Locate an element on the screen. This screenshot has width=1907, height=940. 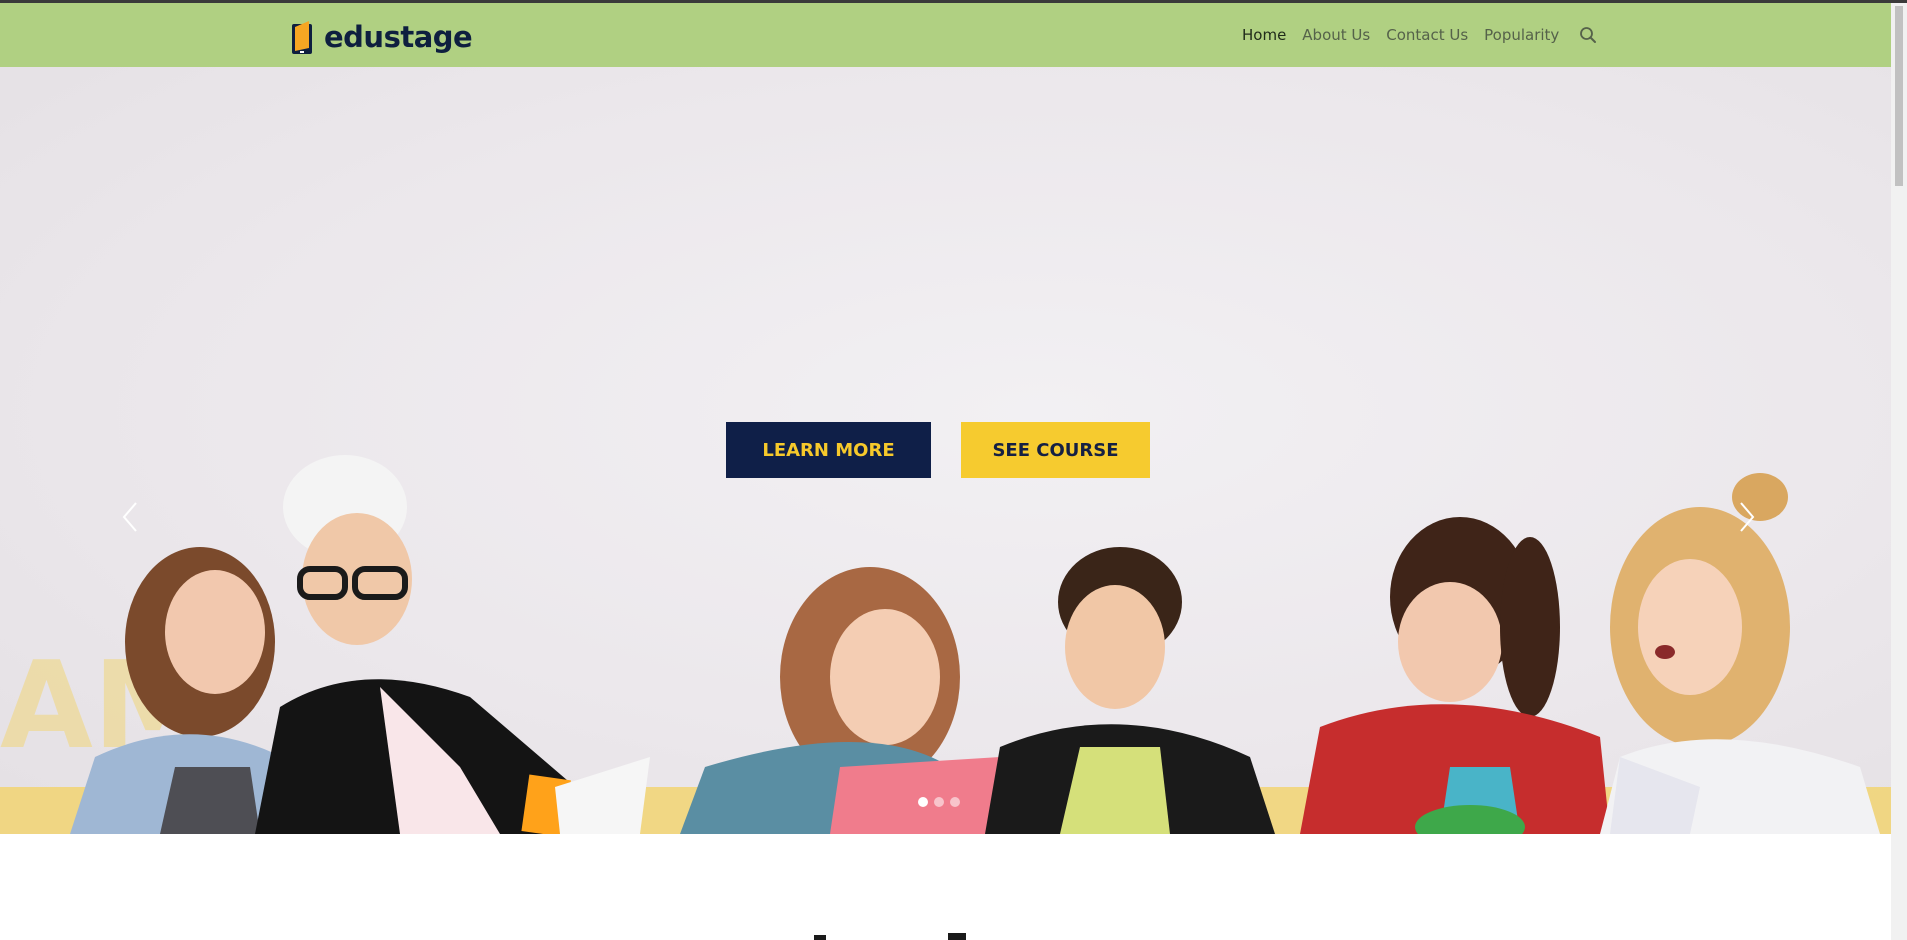
slider-dots is located at coordinates (939, 802).